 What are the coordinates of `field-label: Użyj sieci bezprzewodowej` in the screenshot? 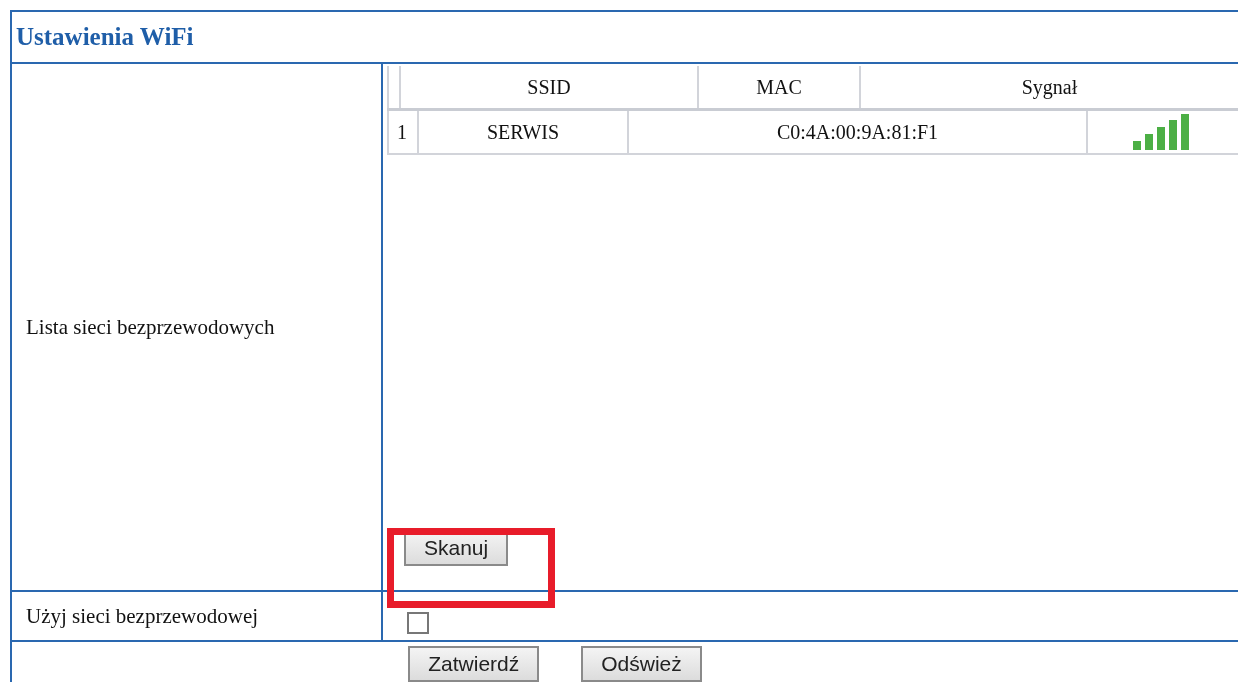 It's located at (197, 616).